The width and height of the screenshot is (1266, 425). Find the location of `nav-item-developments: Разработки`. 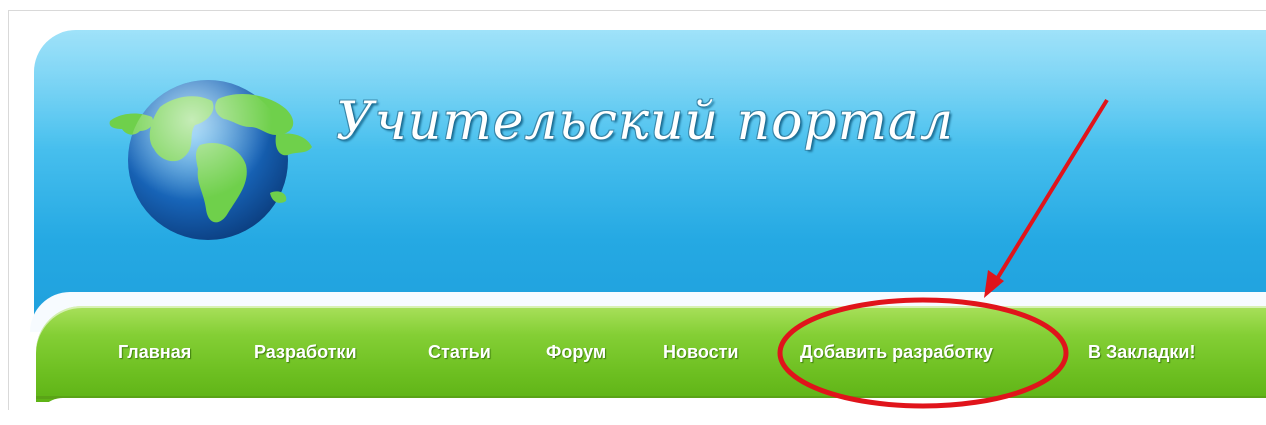

nav-item-developments: Разработки is located at coordinates (305, 352).